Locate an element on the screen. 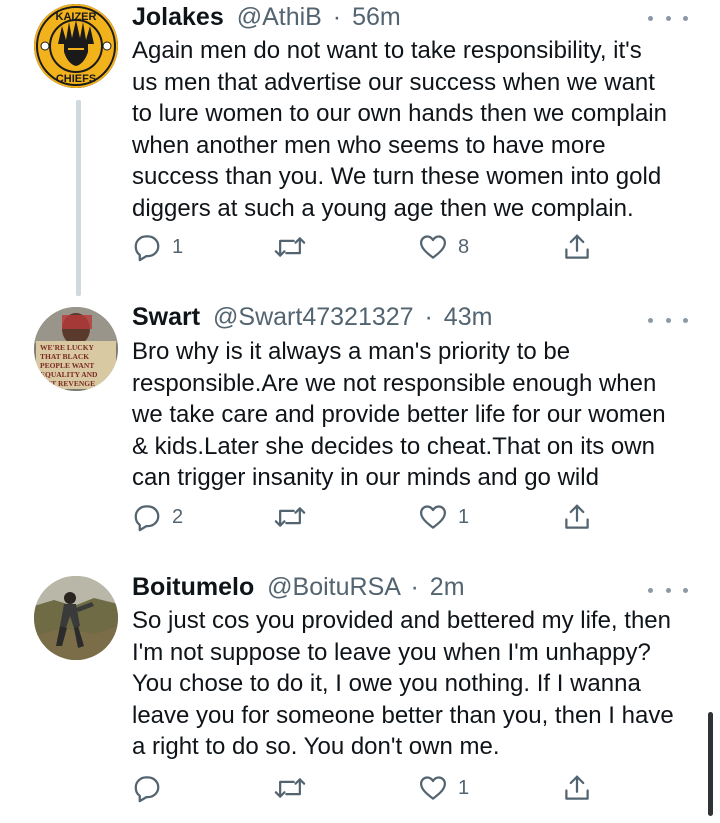 Image resolution: width=720 pixels, height=823 pixels. reply-button: 2 is located at coordinates (157, 517).